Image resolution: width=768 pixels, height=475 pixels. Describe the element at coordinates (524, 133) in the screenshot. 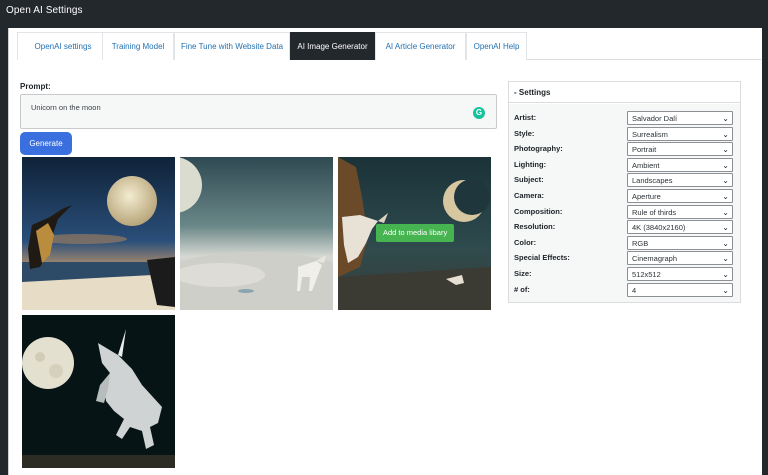

I see `setting-label: Style:` at that location.